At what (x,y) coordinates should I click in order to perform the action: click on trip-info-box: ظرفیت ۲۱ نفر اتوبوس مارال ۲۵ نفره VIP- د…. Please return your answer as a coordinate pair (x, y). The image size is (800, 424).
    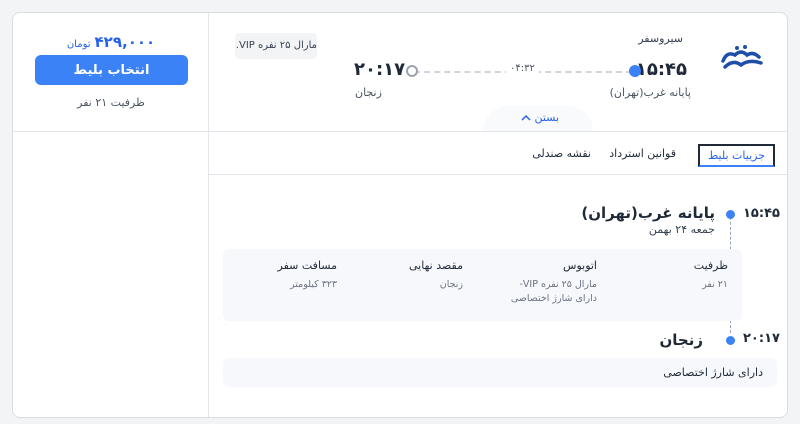
    Looking at the image, I should click on (482, 285).